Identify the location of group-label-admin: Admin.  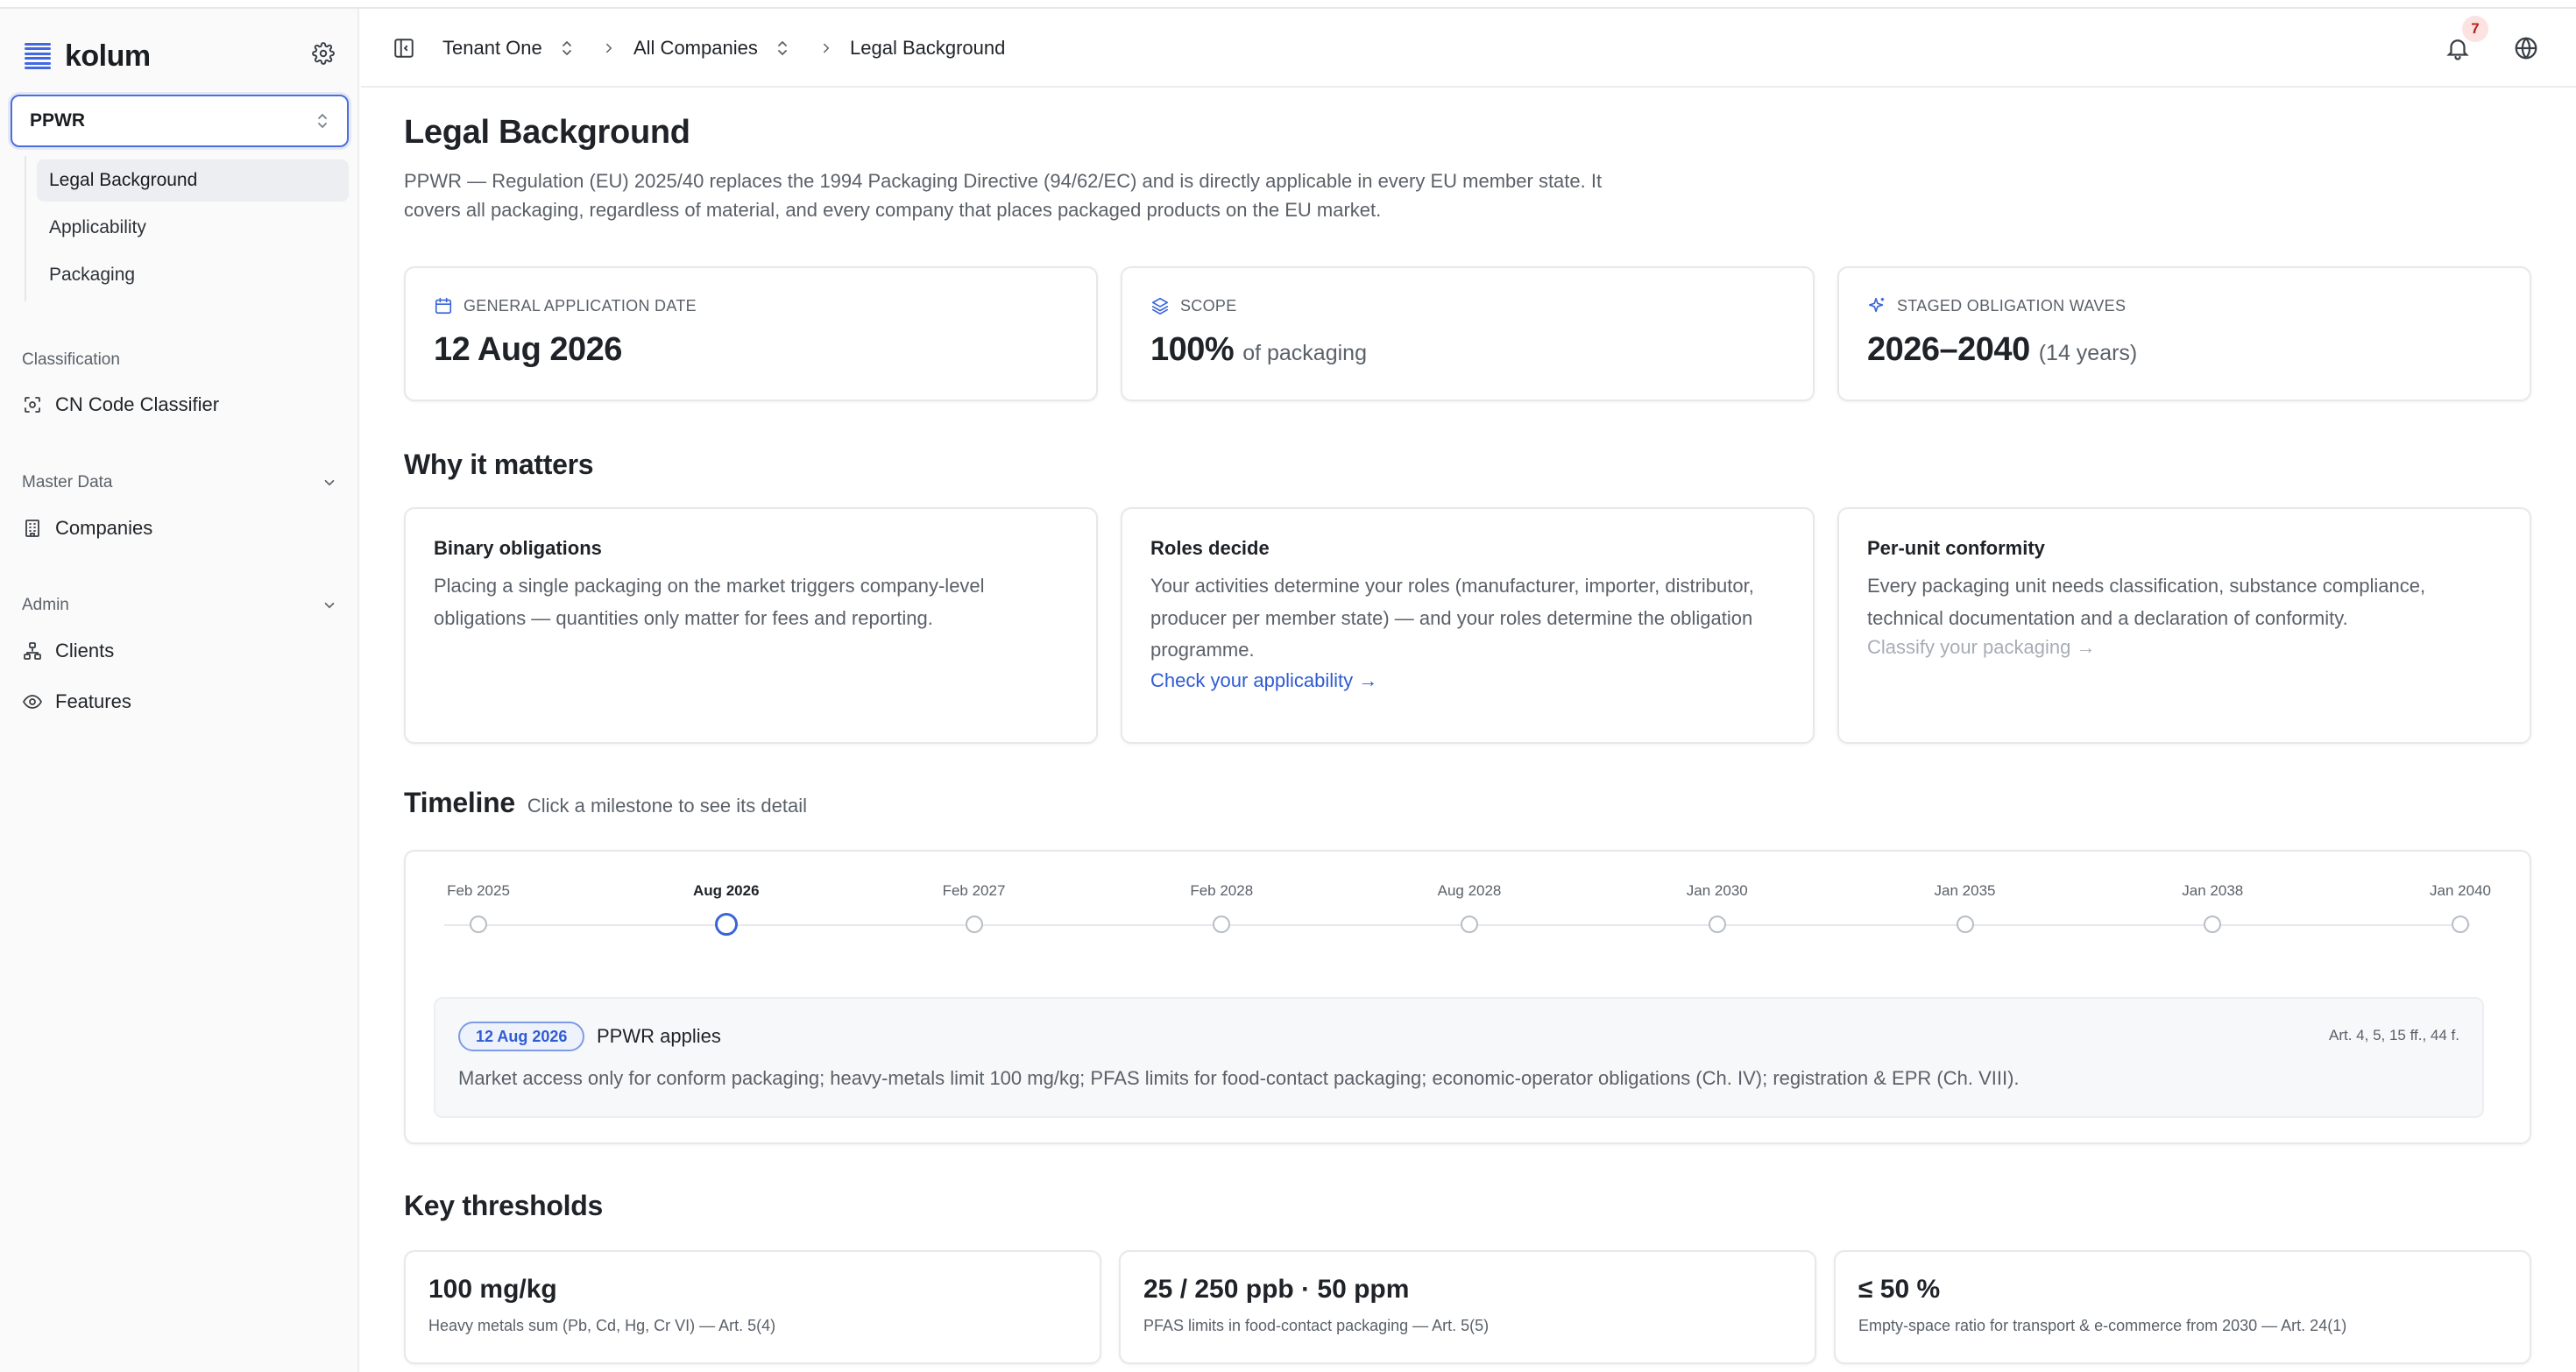
(179, 605).